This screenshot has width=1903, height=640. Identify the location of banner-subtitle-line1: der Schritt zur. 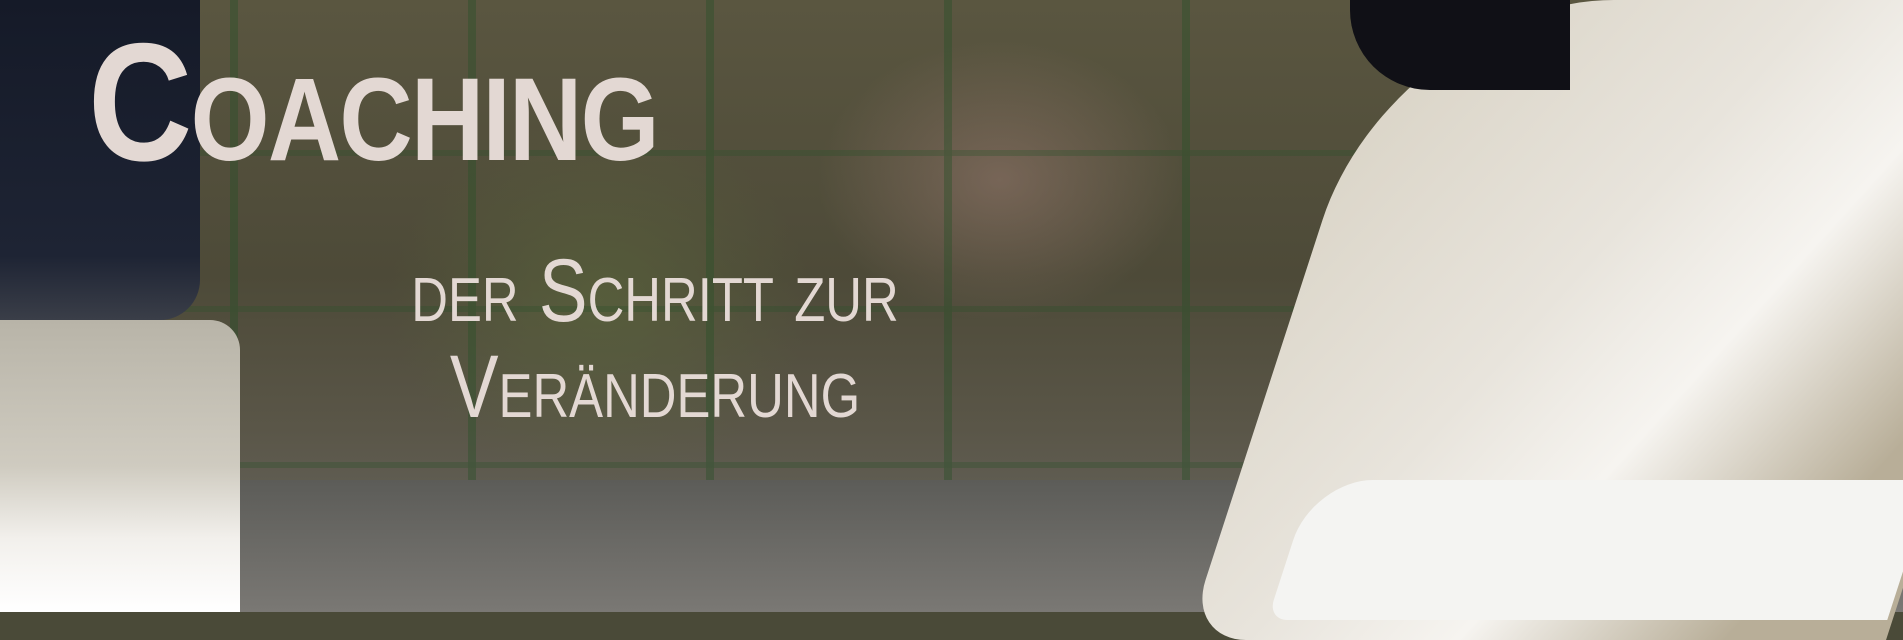
(655, 290).